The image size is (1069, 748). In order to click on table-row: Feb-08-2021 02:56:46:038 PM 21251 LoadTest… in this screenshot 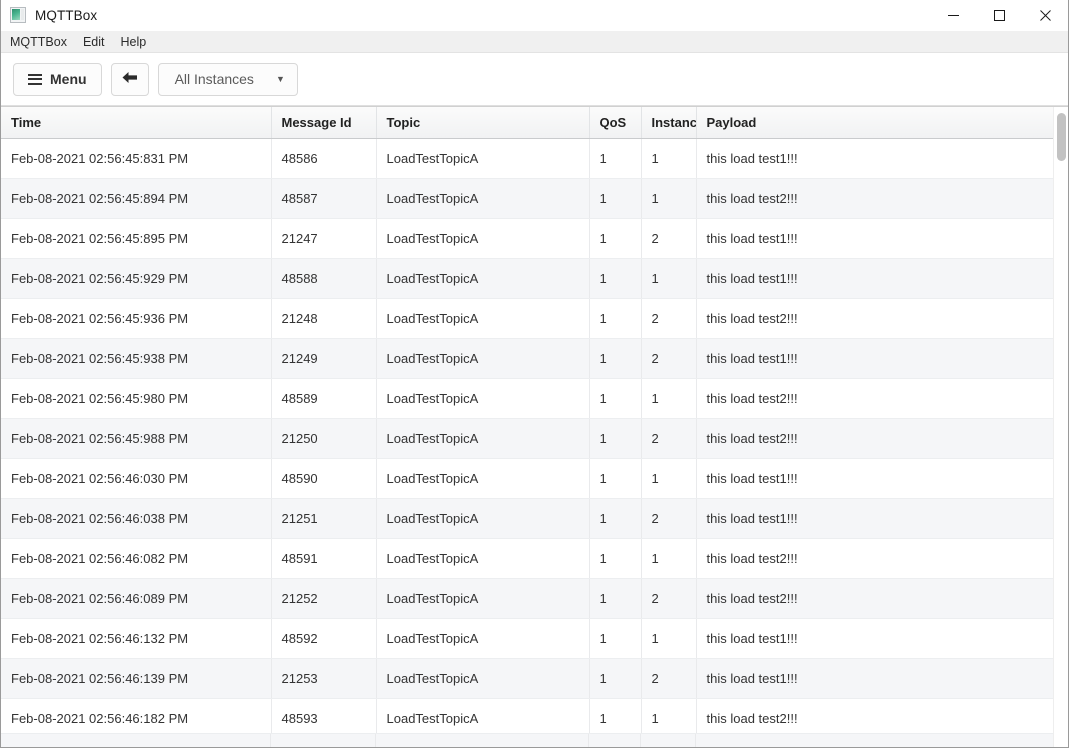, I will do `click(528, 518)`.